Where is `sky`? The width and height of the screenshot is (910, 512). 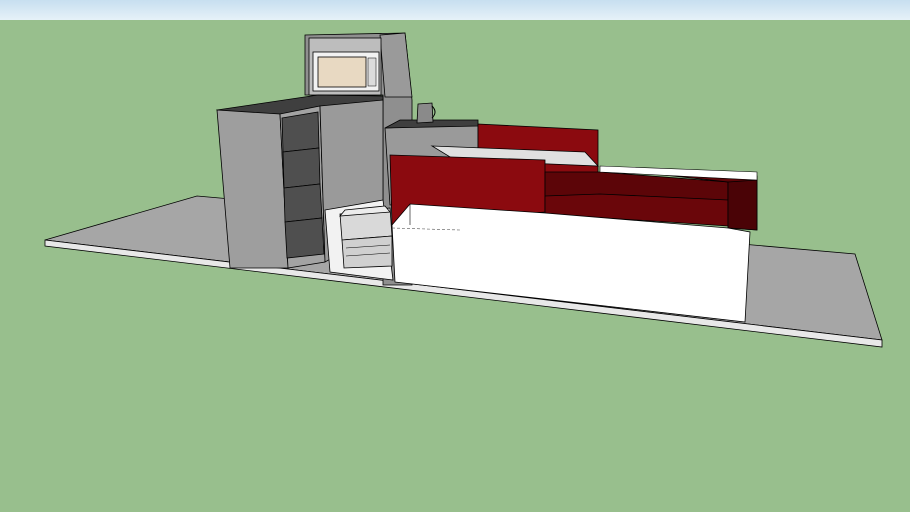 sky is located at coordinates (455, 10).